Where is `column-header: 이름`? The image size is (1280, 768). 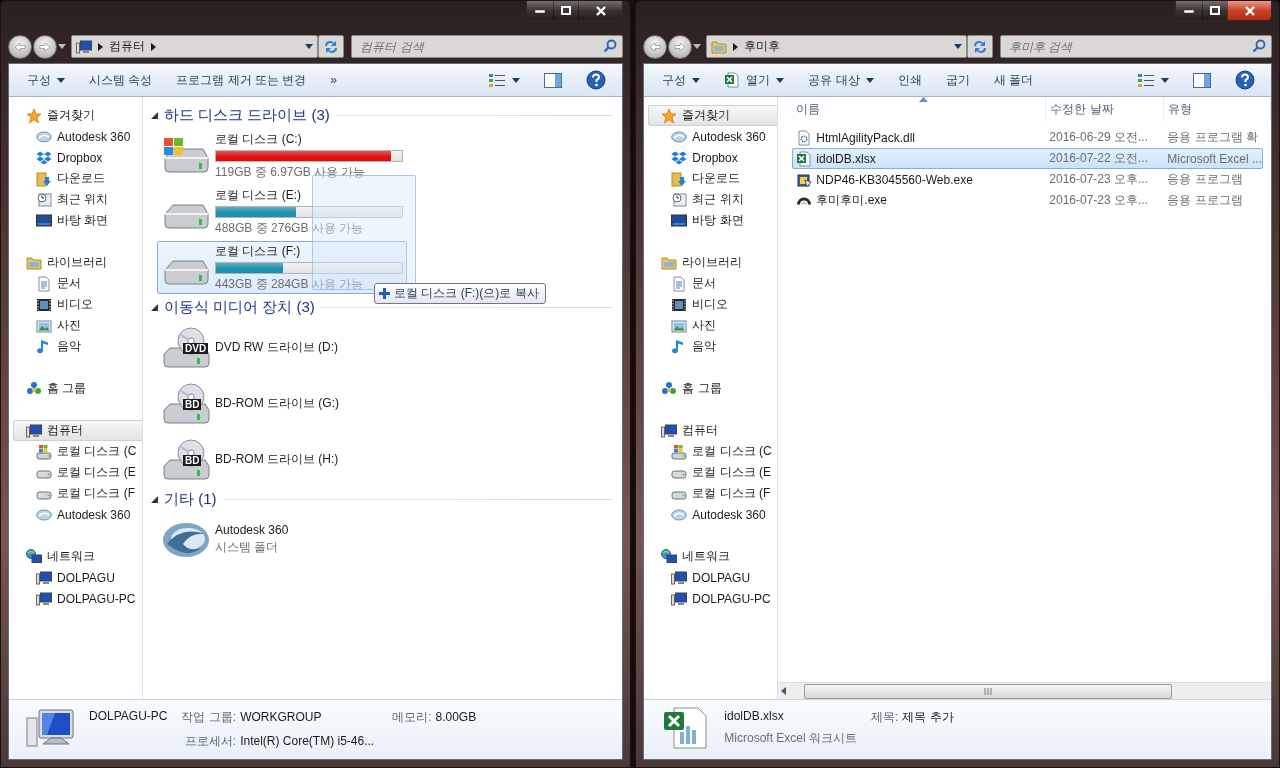
column-header: 이름 is located at coordinates (919, 109).